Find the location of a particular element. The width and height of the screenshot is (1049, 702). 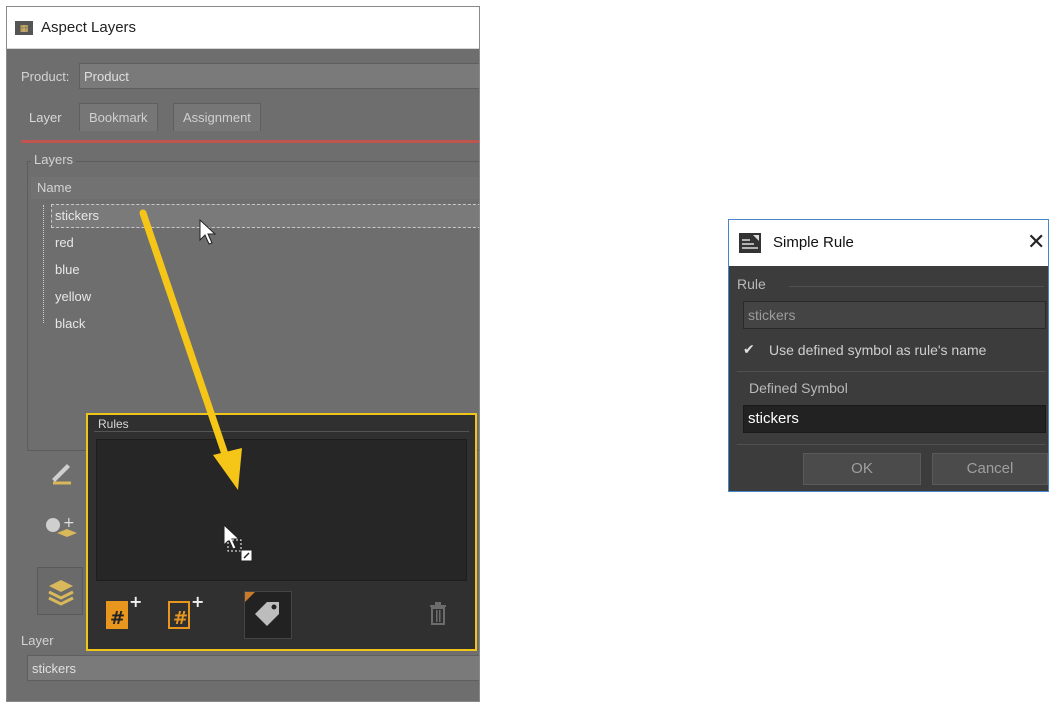

use-symbol-checkbox-label: Use defined symbol as rule's name is located at coordinates (878, 350).